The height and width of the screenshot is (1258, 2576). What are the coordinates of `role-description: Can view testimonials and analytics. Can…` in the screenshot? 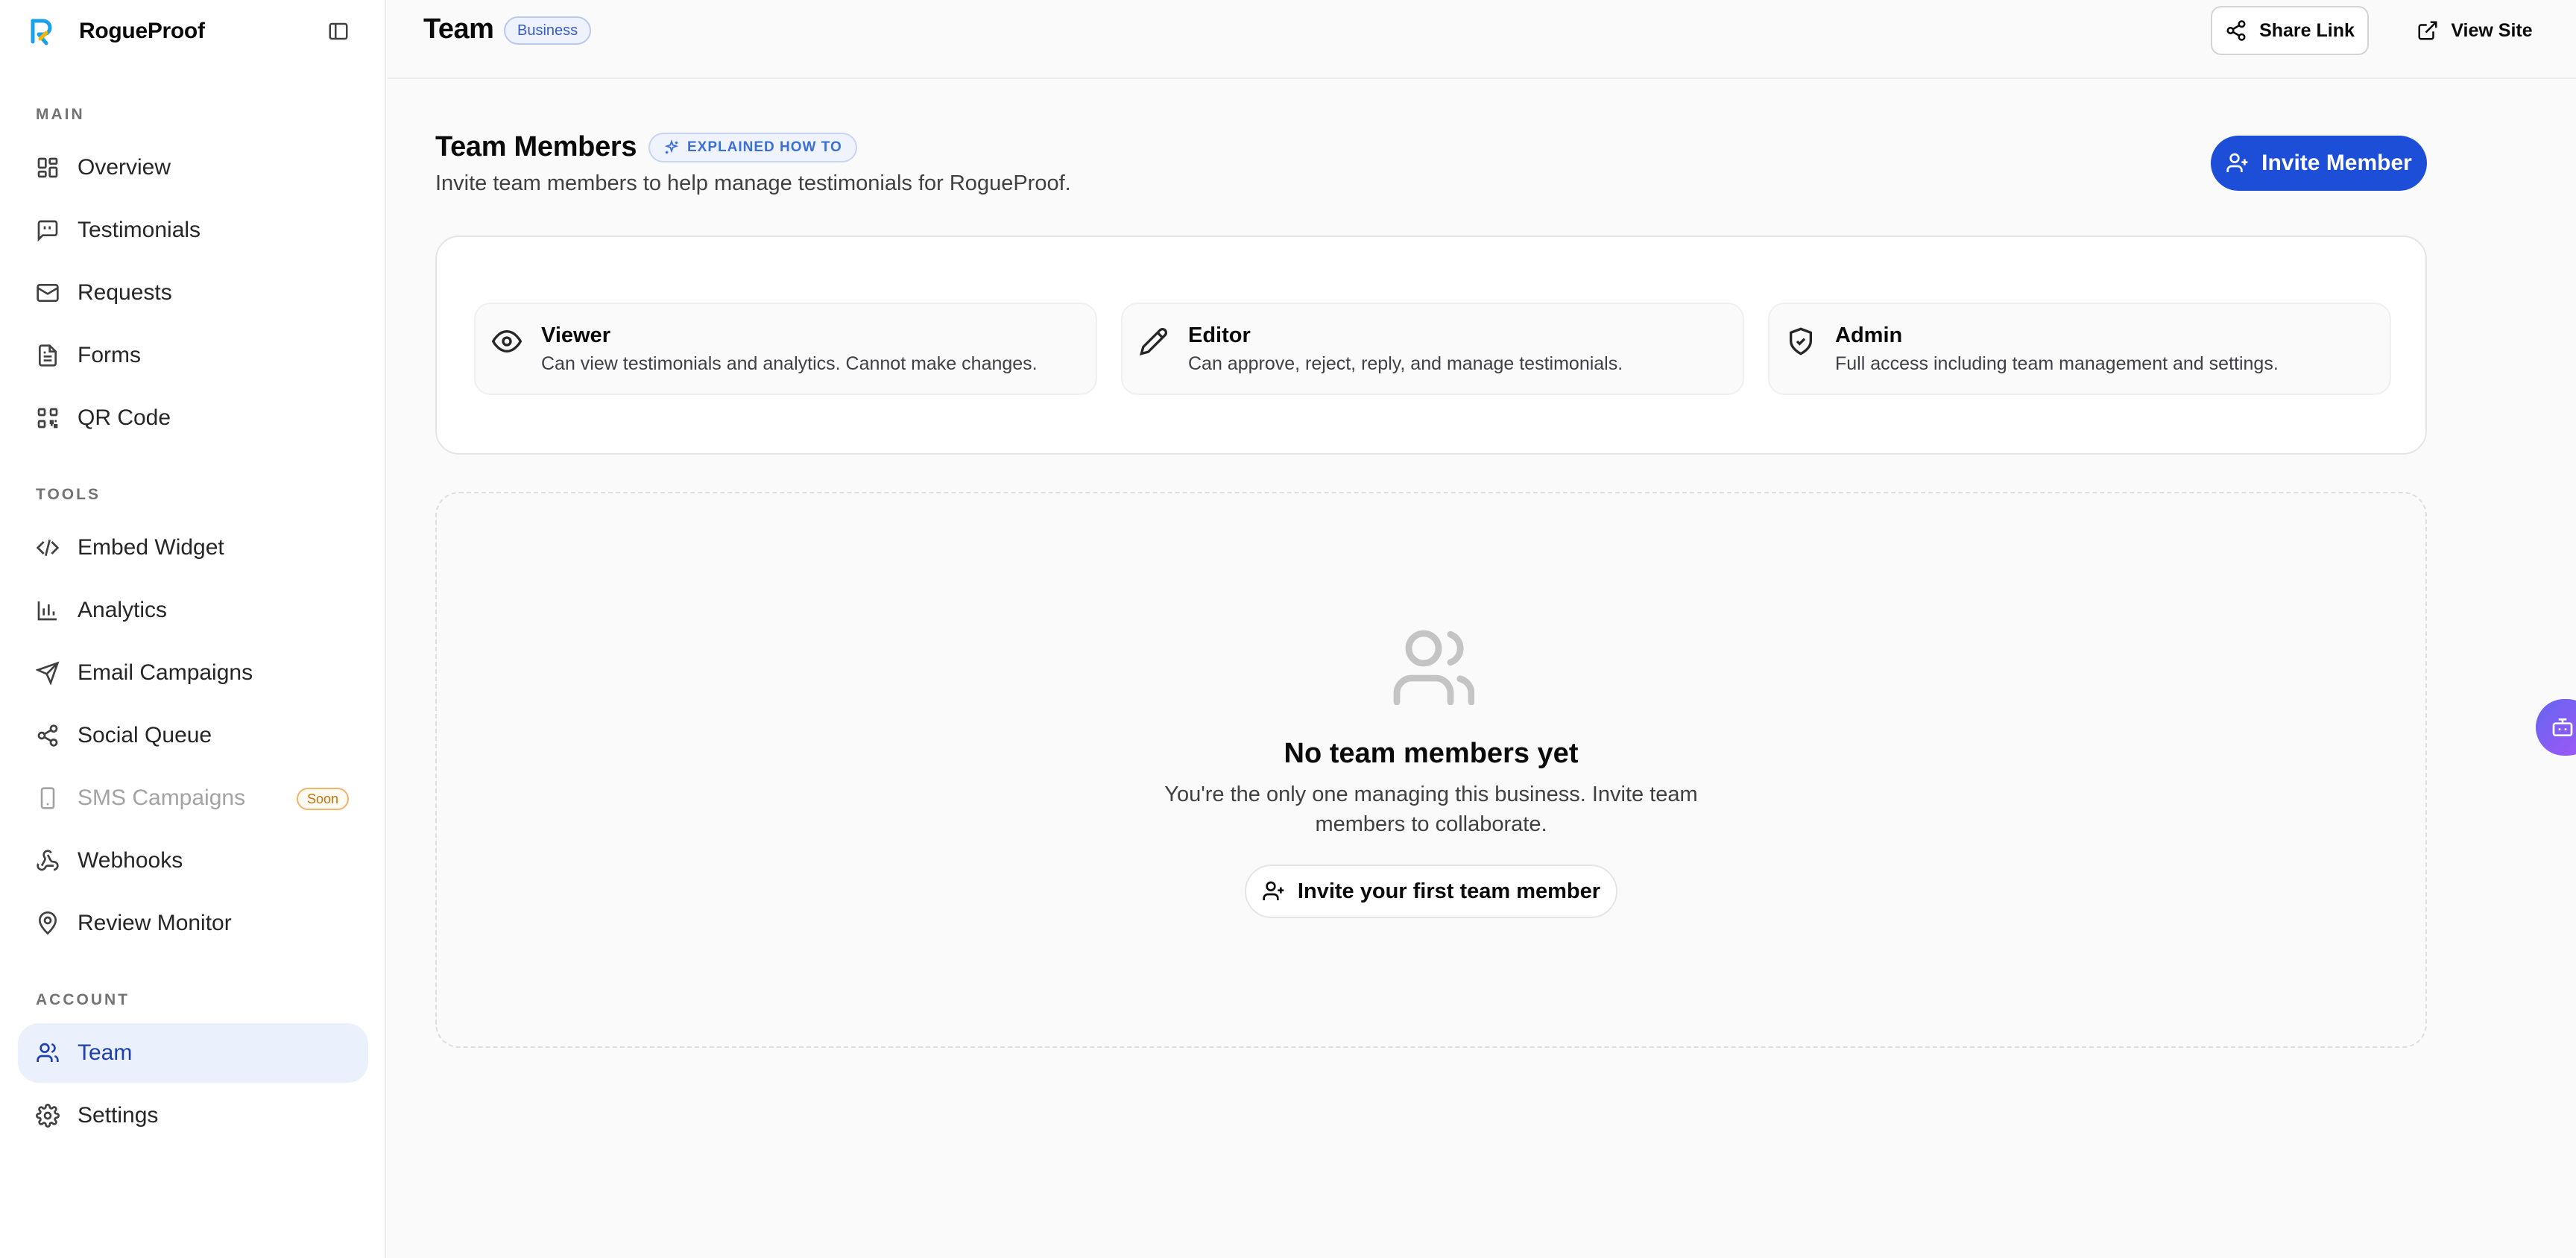 It's located at (789, 363).